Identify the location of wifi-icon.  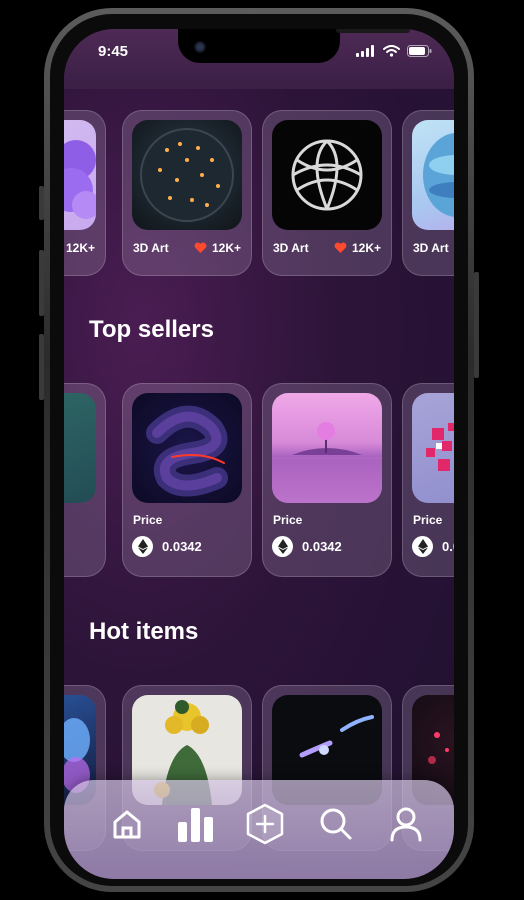
(391, 51).